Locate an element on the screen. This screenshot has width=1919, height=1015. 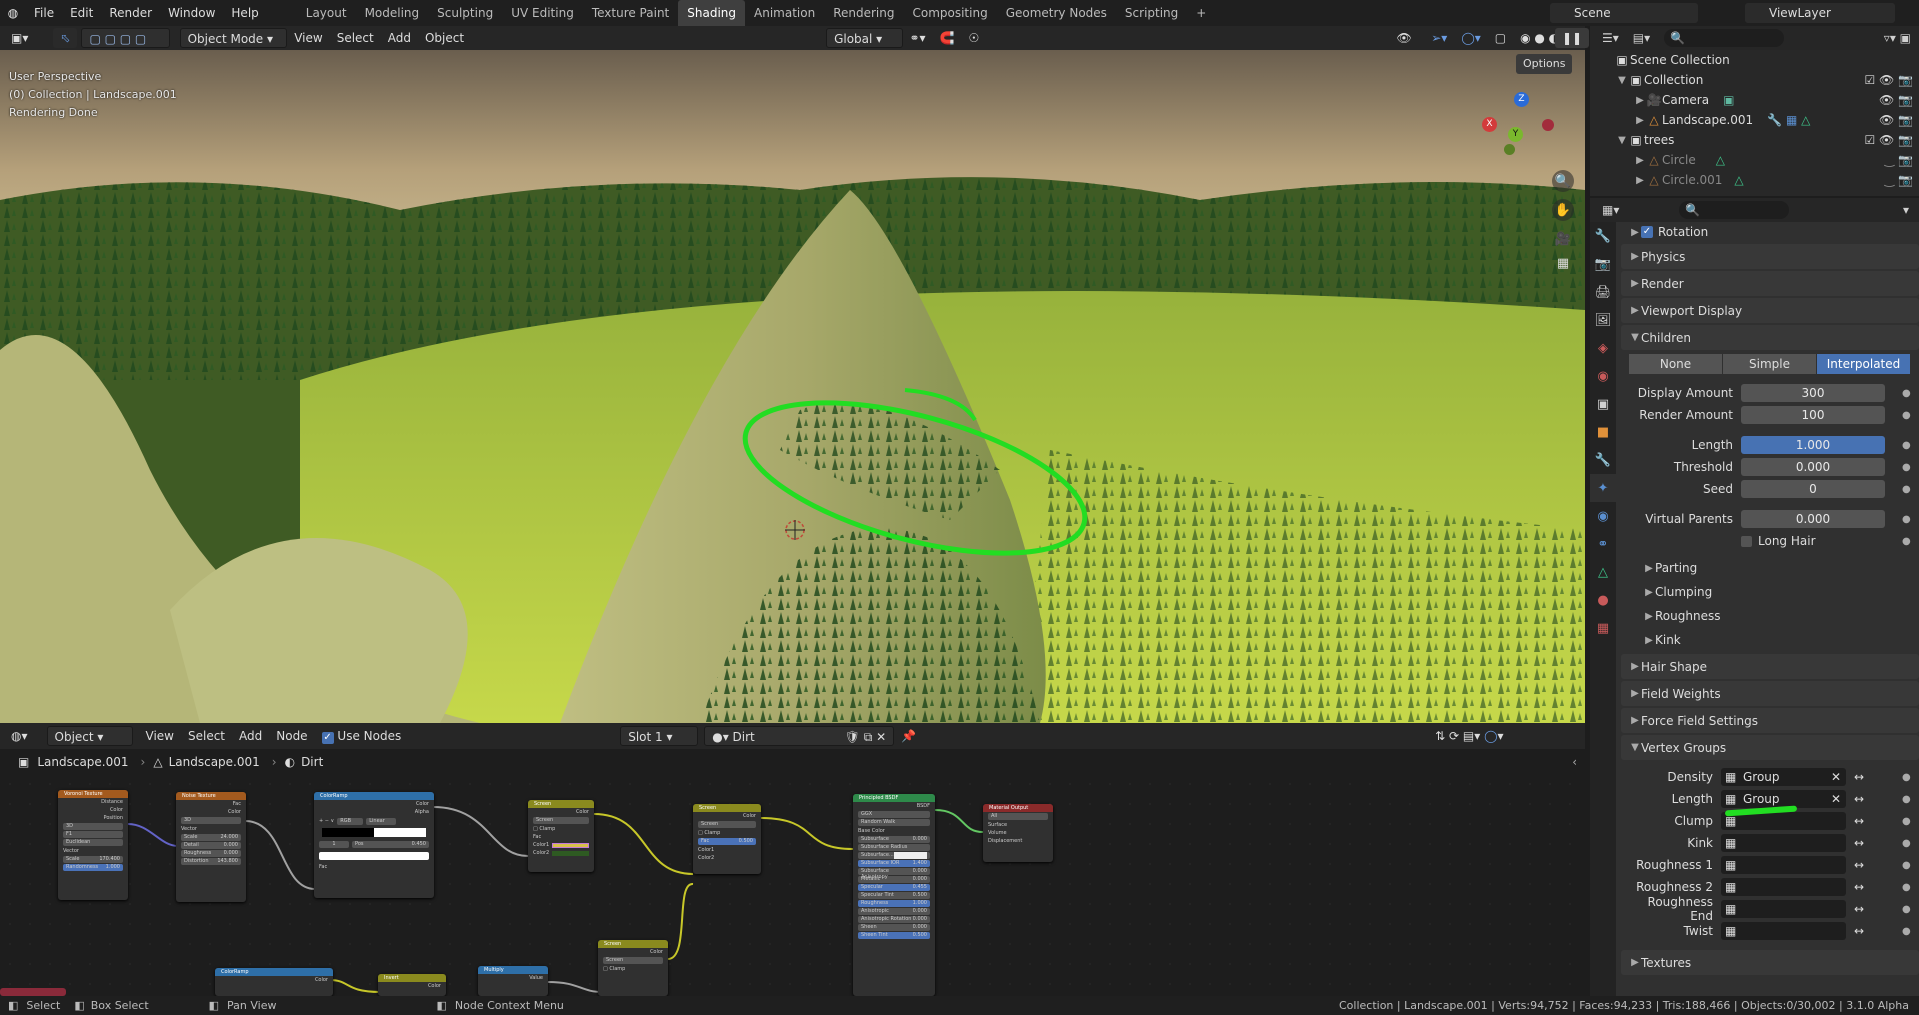
rotation-panel: ▶ ✓ Rotation is located at coordinates (1770, 232).